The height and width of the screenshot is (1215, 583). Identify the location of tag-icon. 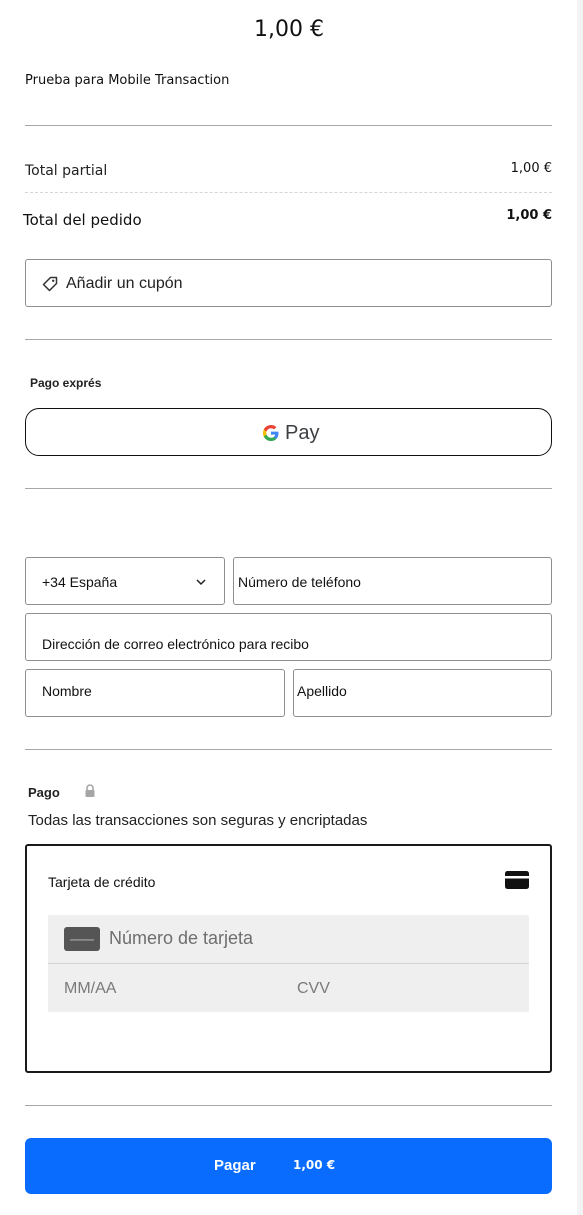
(50, 284).